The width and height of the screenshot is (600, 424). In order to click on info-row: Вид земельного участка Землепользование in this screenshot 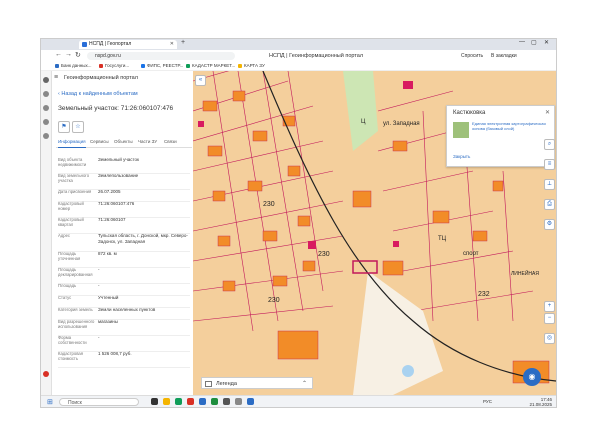, I will do `click(124, 181)`.